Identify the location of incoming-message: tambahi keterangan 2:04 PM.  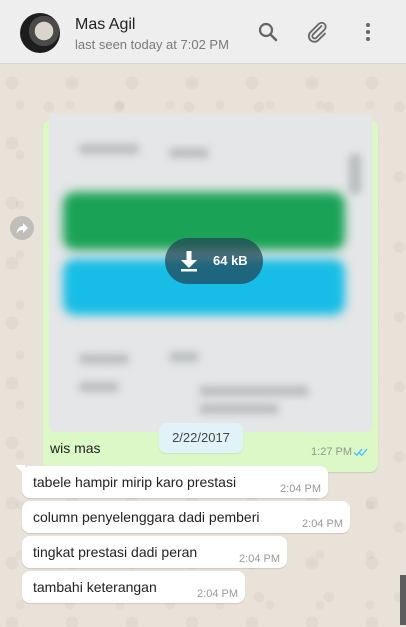
(133, 587).